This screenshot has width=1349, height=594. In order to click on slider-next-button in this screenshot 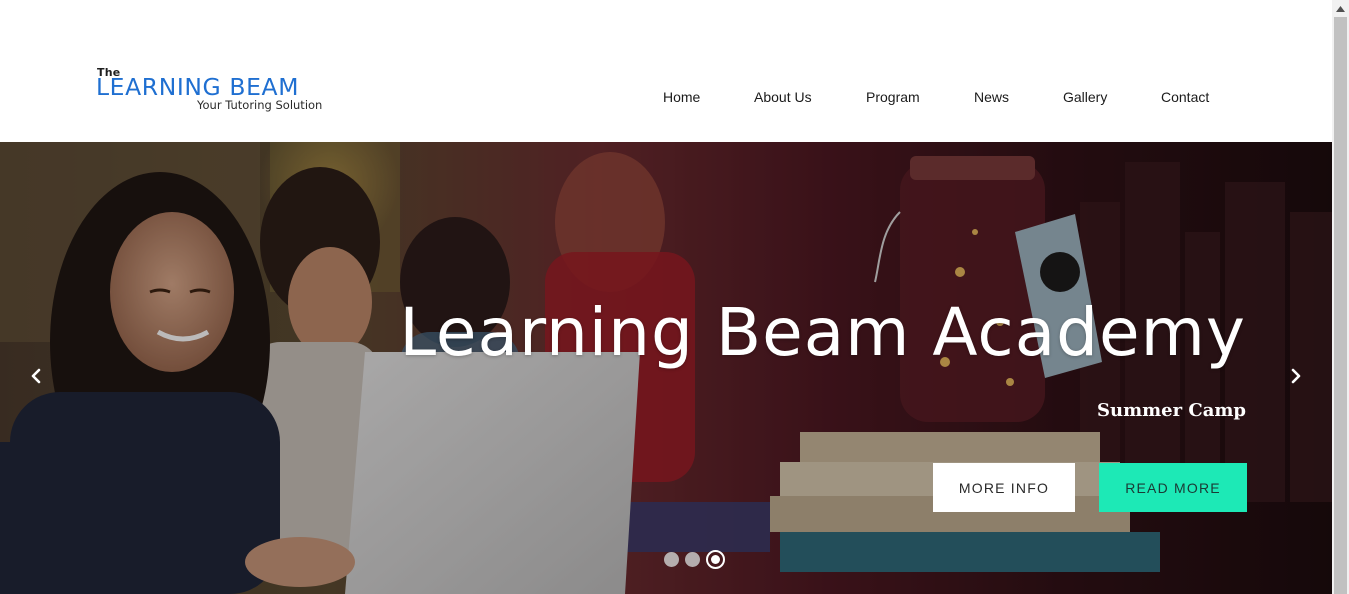, I will do `click(1296, 376)`.